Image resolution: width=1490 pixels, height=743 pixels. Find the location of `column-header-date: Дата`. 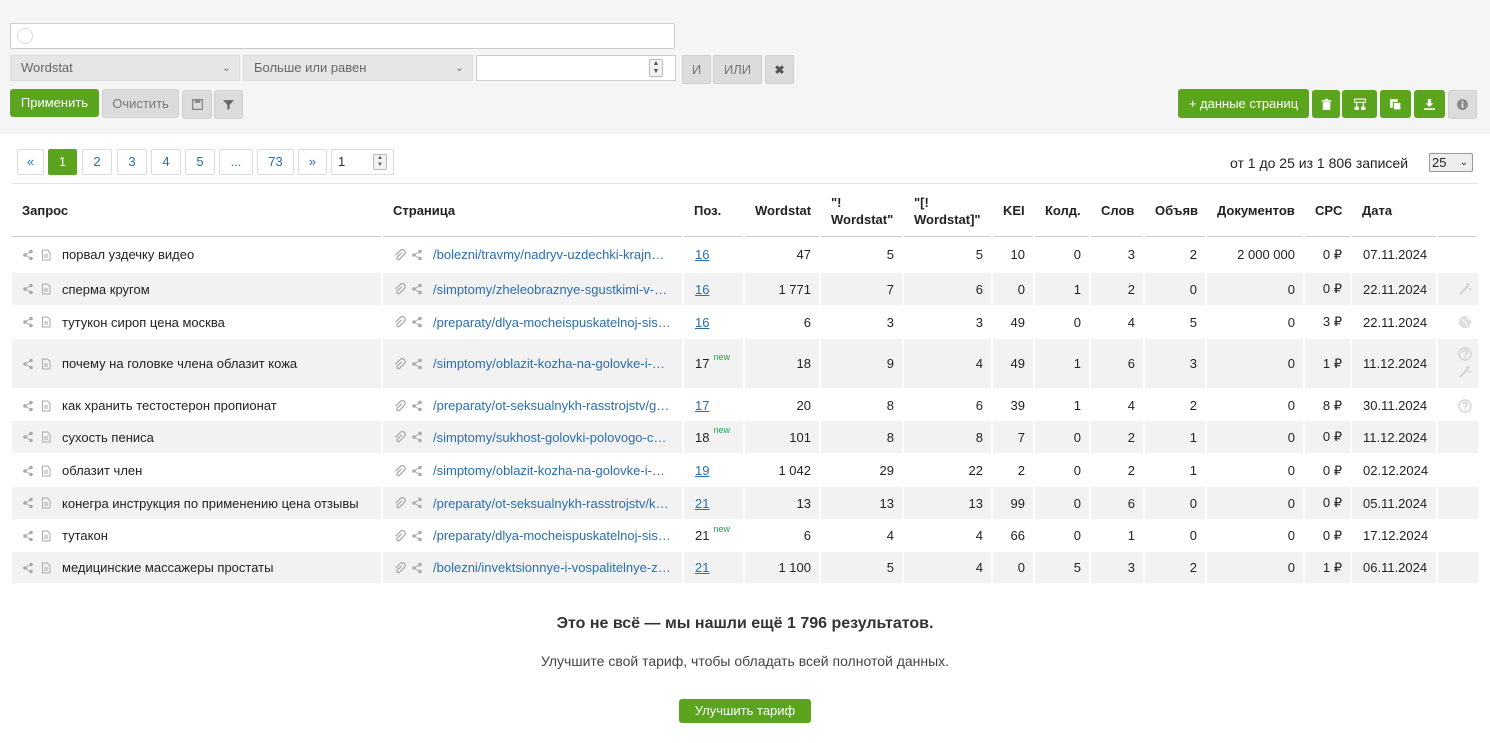

column-header-date: Дата is located at coordinates (1395, 210).